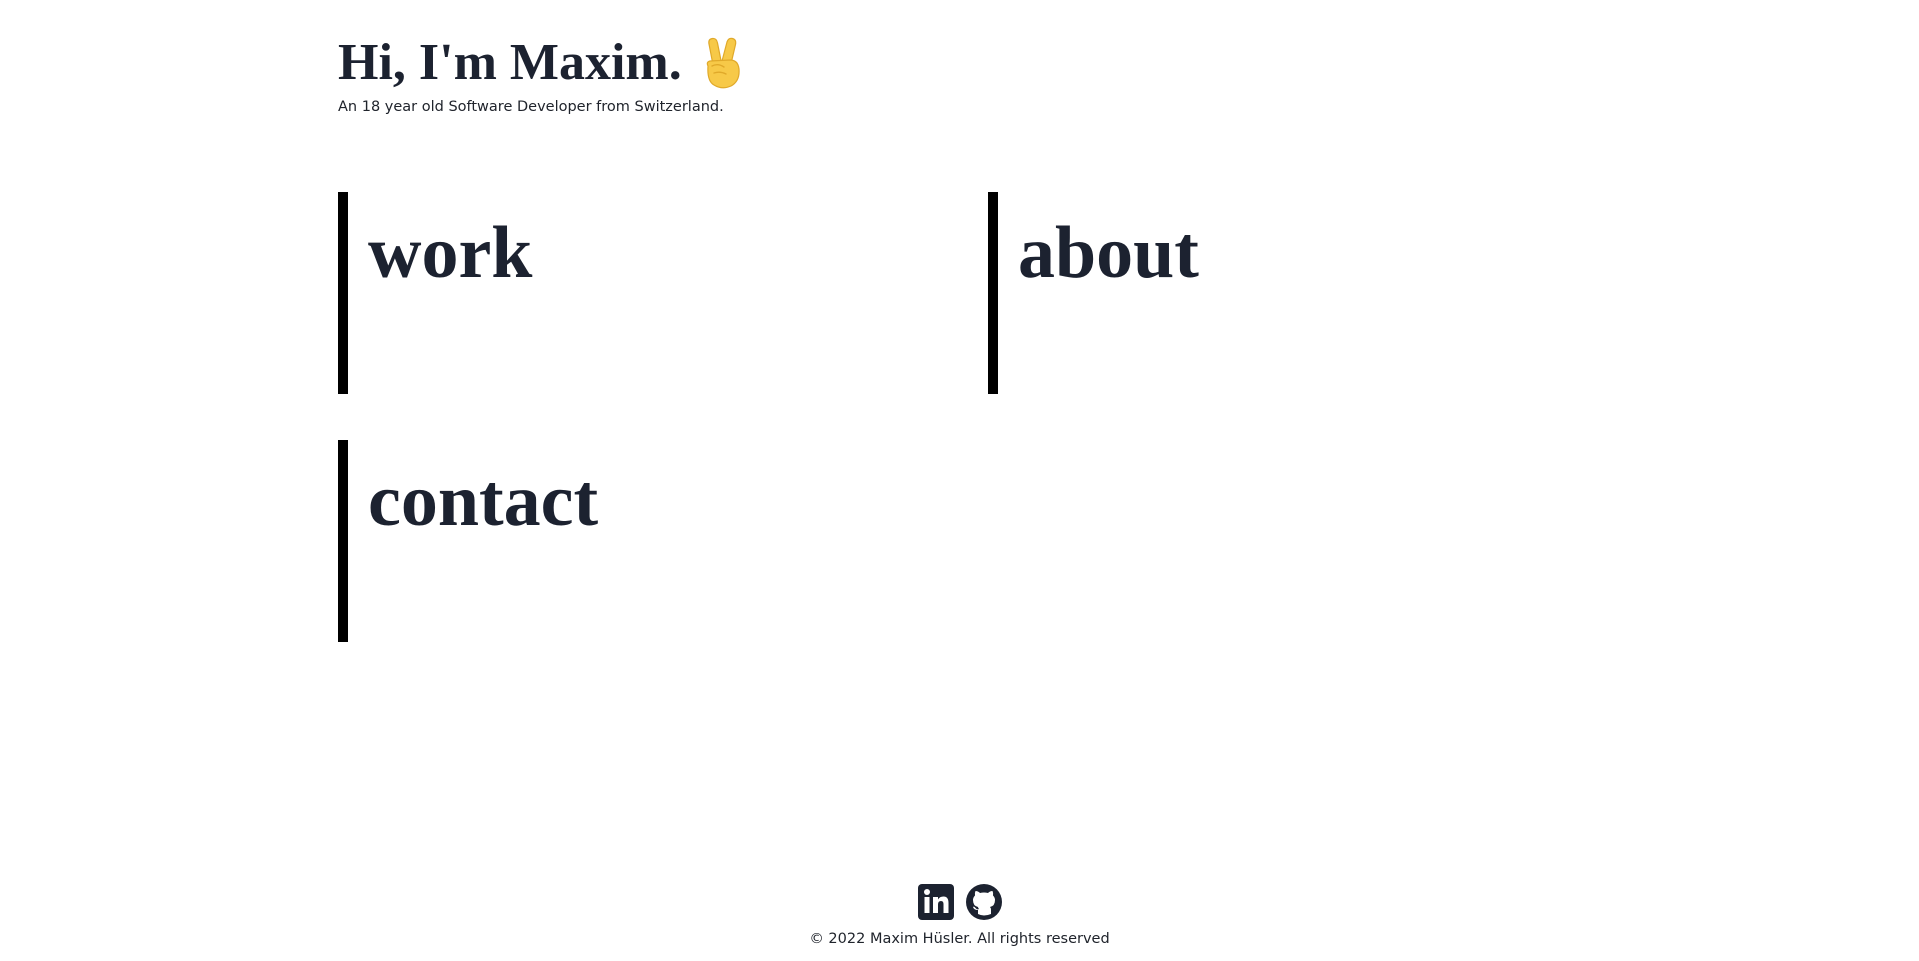 The height and width of the screenshot is (961, 1919). I want to click on victory-hand-icon, so click(722, 63).